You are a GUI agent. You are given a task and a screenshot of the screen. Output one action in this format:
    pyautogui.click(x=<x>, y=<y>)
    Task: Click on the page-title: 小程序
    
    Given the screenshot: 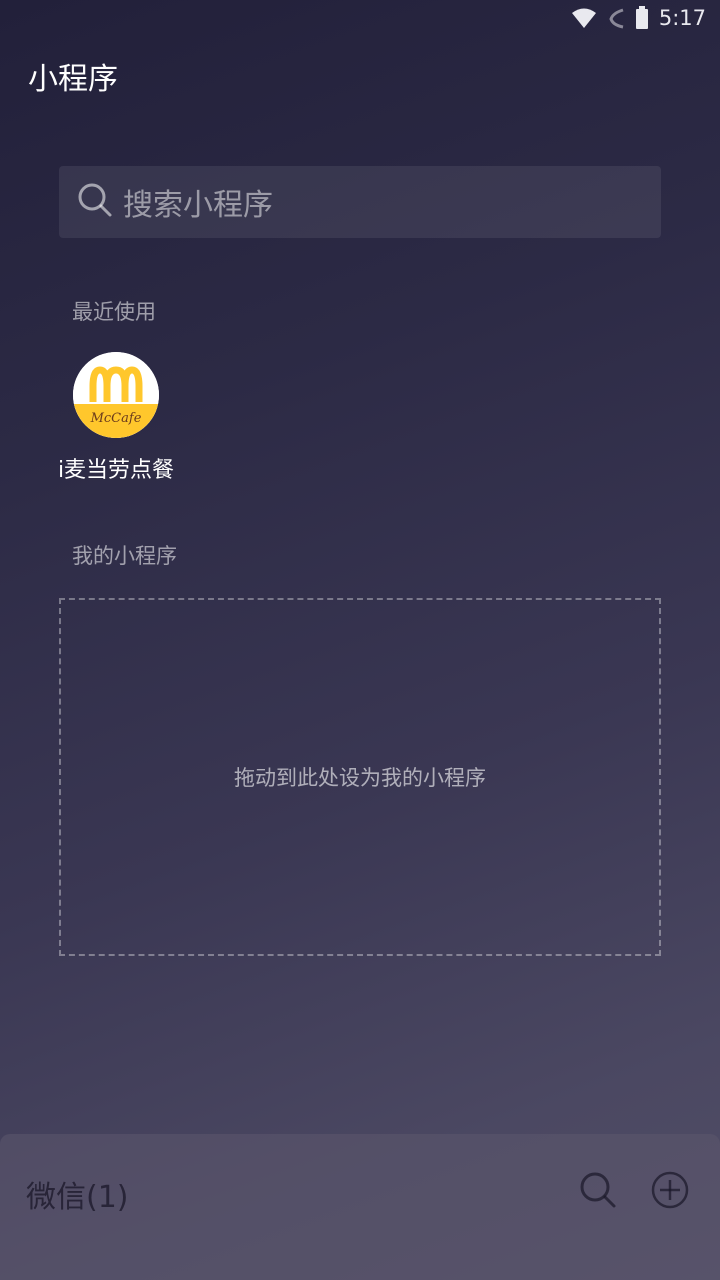 What is the action you would take?
    pyautogui.click(x=73, y=79)
    